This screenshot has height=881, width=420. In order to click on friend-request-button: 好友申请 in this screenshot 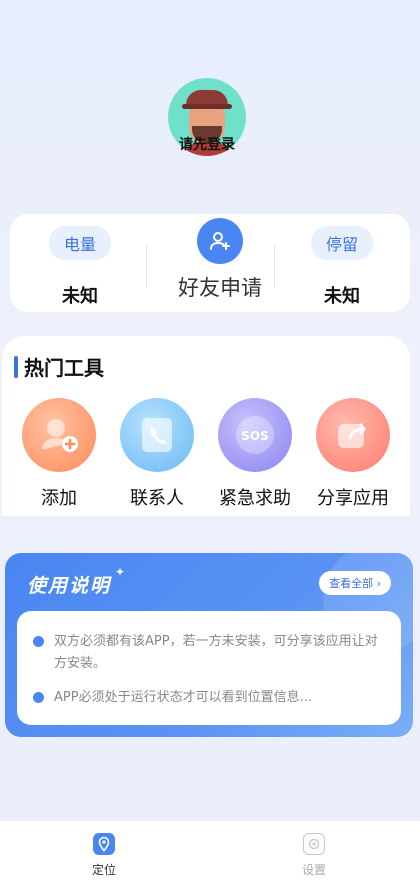, I will do `click(220, 260)`.